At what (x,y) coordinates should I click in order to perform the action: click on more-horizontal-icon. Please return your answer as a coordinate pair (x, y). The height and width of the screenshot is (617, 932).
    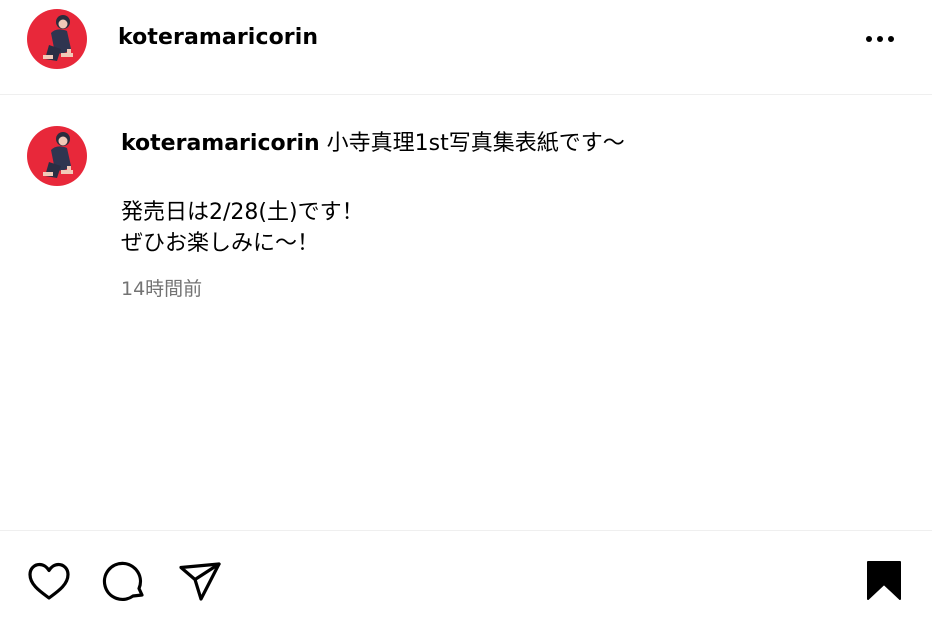
    Looking at the image, I should click on (880, 39).